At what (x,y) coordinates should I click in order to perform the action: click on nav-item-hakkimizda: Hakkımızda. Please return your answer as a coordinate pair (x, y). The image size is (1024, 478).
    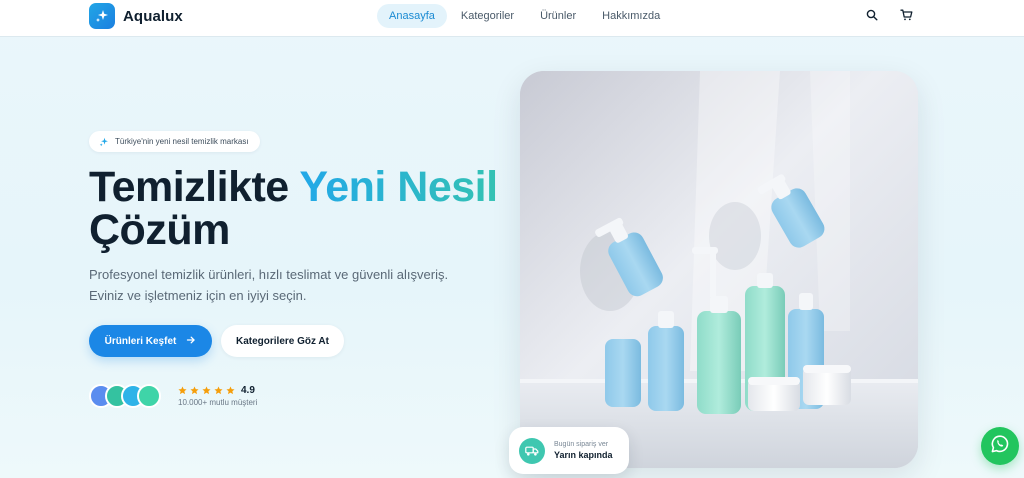
    Looking at the image, I should click on (631, 16).